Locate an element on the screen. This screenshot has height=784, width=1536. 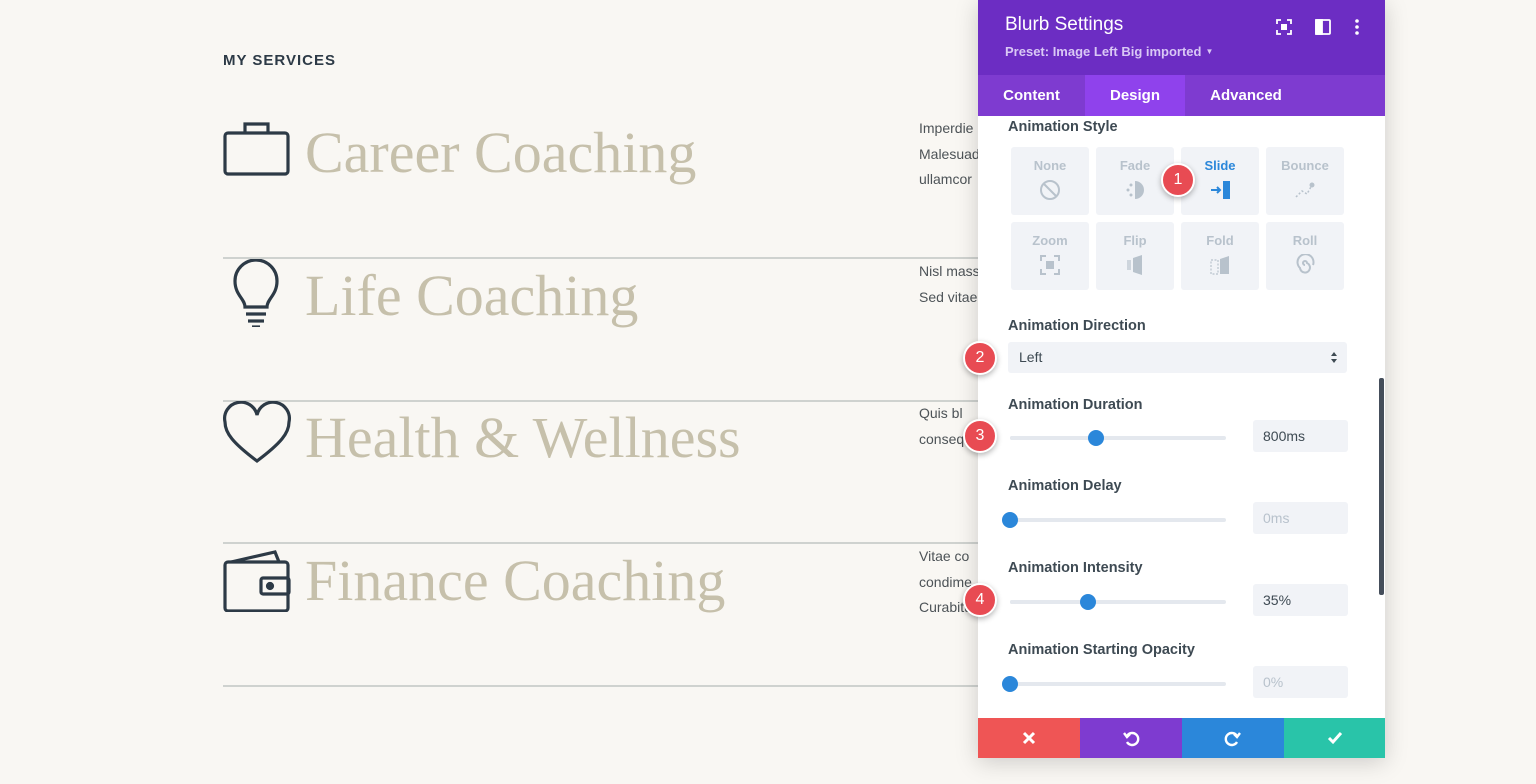
animation-style-zoom: Zoom is located at coordinates (1050, 256).